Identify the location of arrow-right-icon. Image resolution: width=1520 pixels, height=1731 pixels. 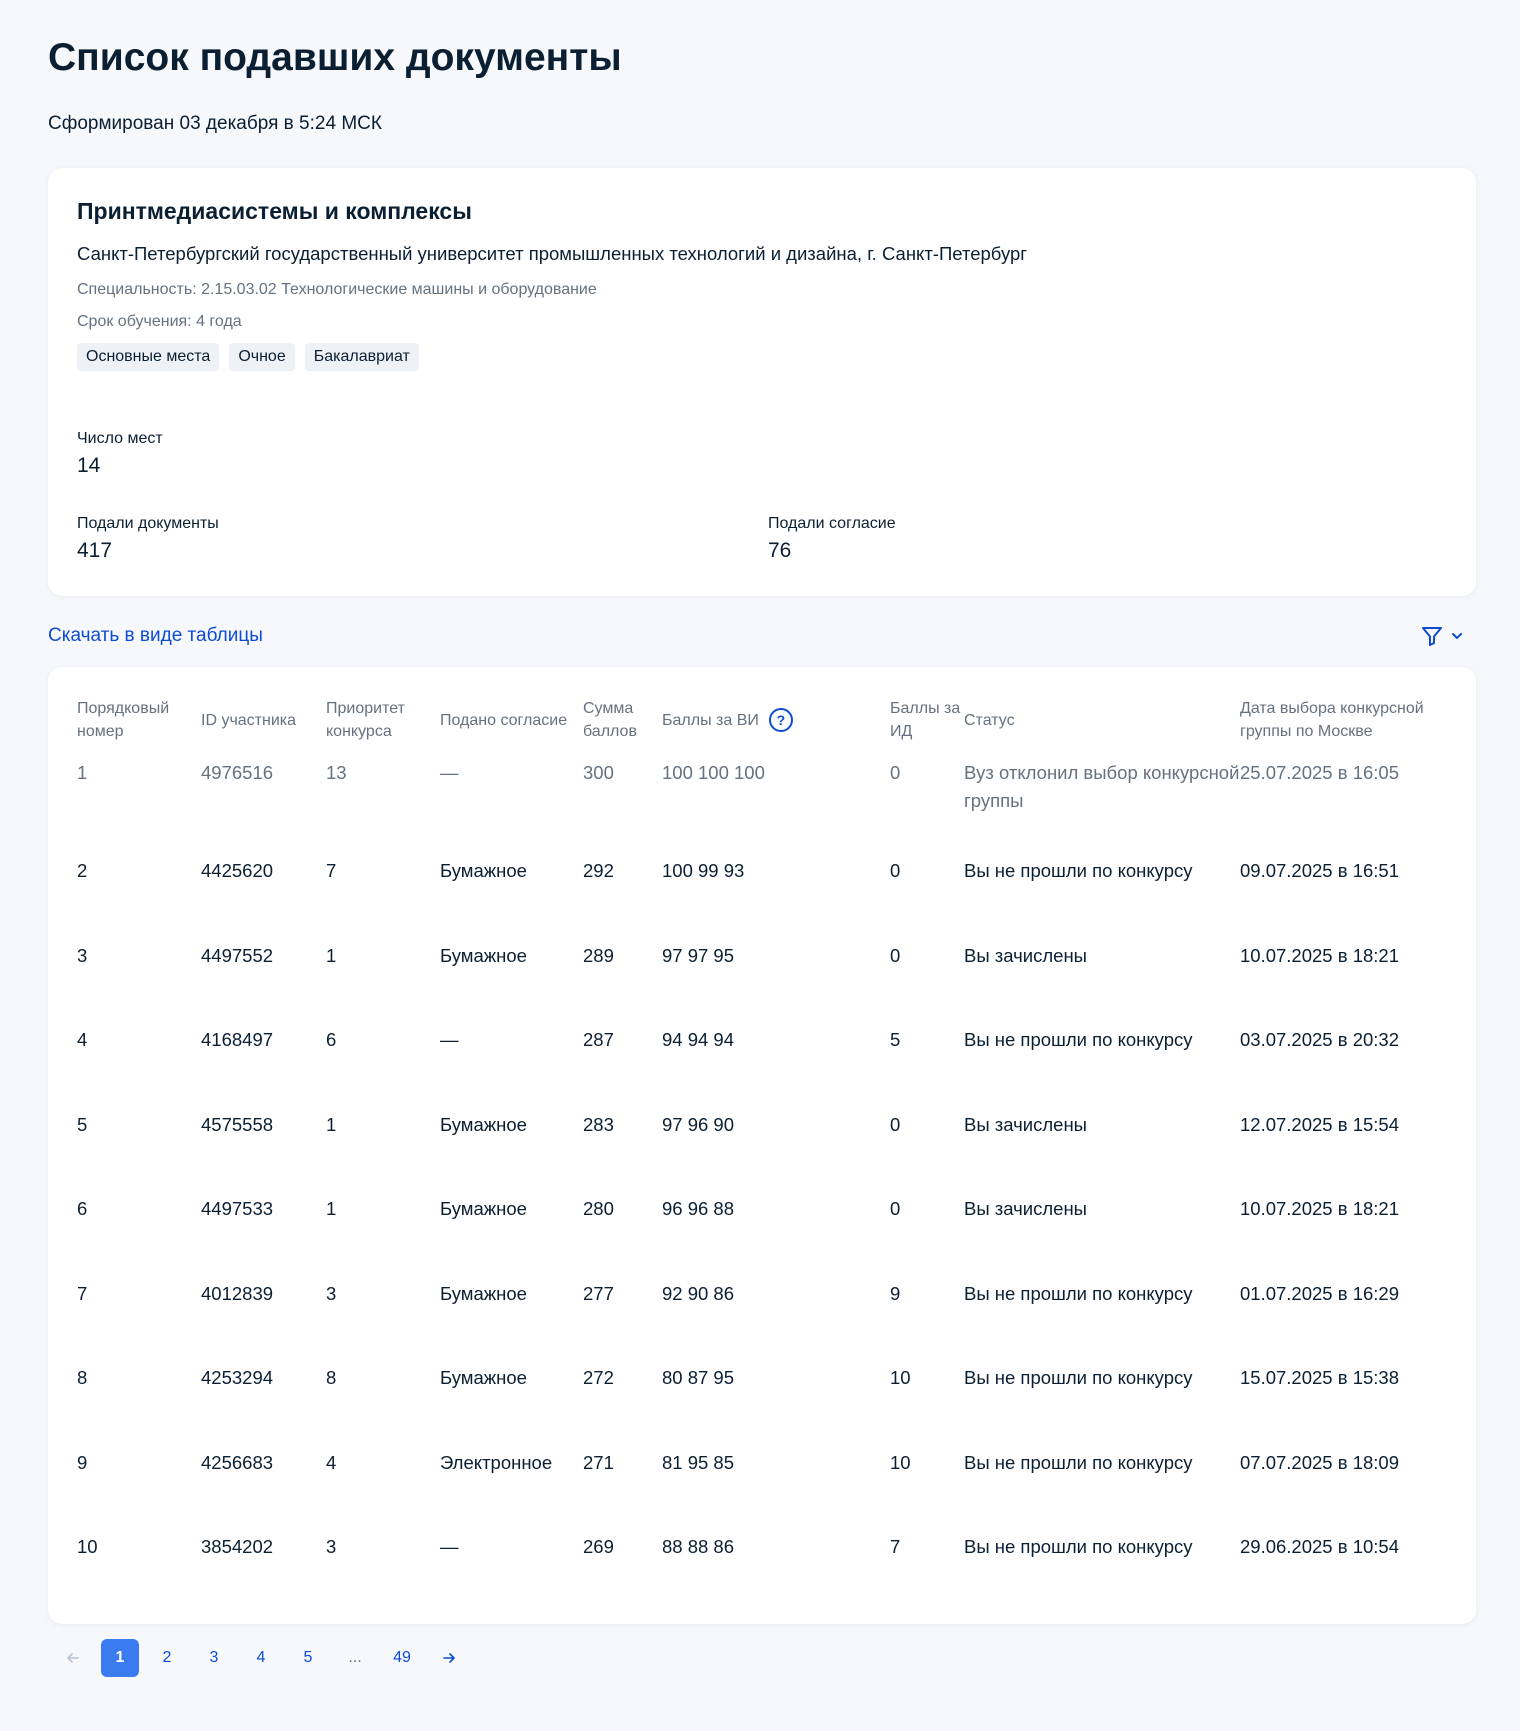
(449, 1658).